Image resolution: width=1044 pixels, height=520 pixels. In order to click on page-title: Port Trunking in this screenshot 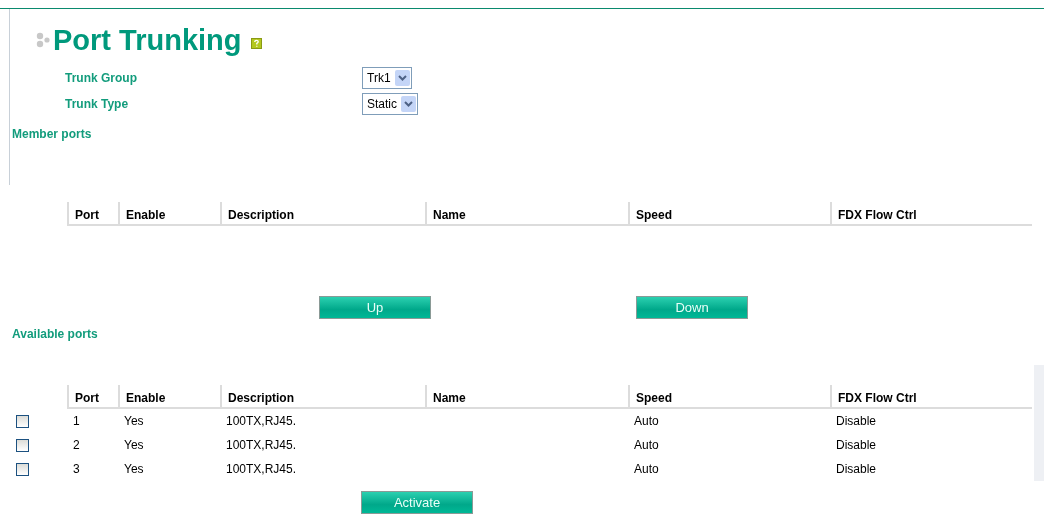, I will do `click(147, 40)`.